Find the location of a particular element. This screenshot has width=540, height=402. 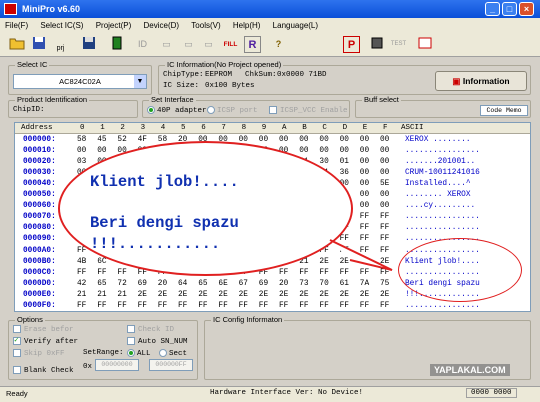

verify-after-check: ✓ Verify after is located at coordinates (45, 341).